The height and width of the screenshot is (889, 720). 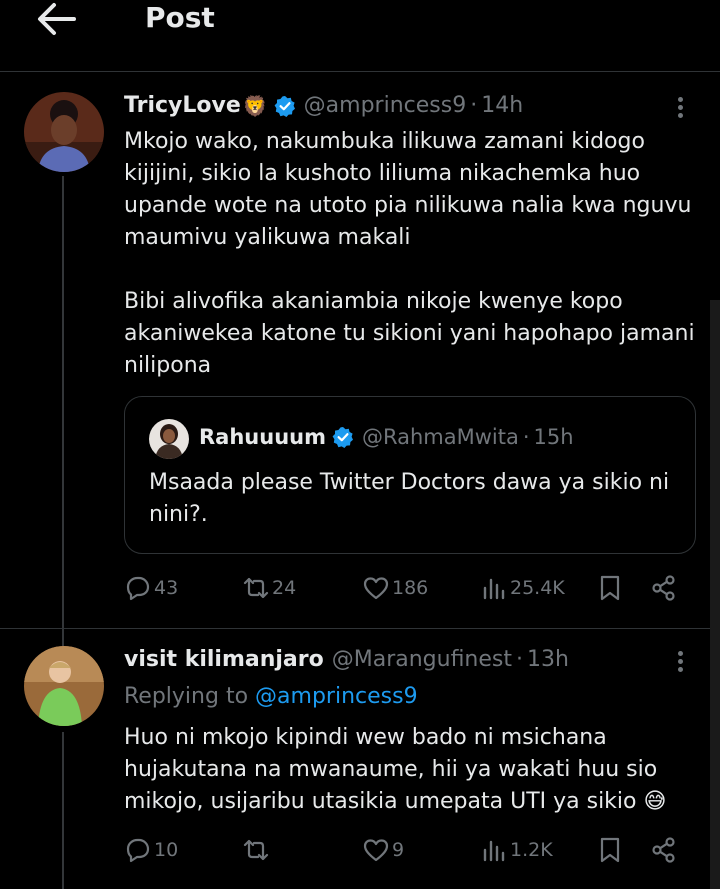 What do you see at coordinates (166, 850) in the screenshot?
I see `reply-count: 10` at bounding box center [166, 850].